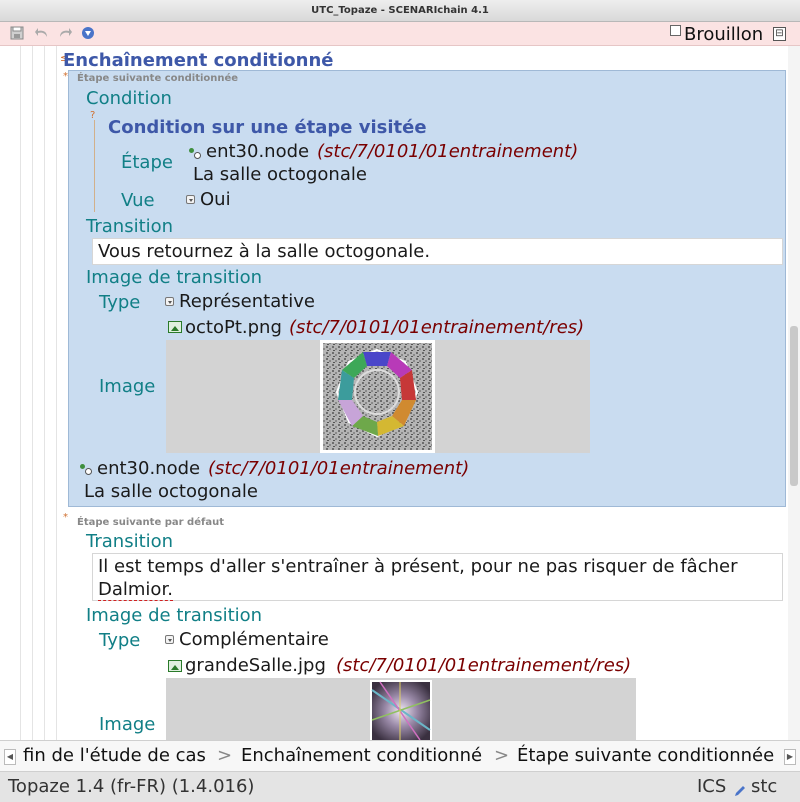 The image size is (800, 802). What do you see at coordinates (131, 786) in the screenshot?
I see `app-version: Topaze 1.4 (fr-FR) (1.4.016)` at bounding box center [131, 786].